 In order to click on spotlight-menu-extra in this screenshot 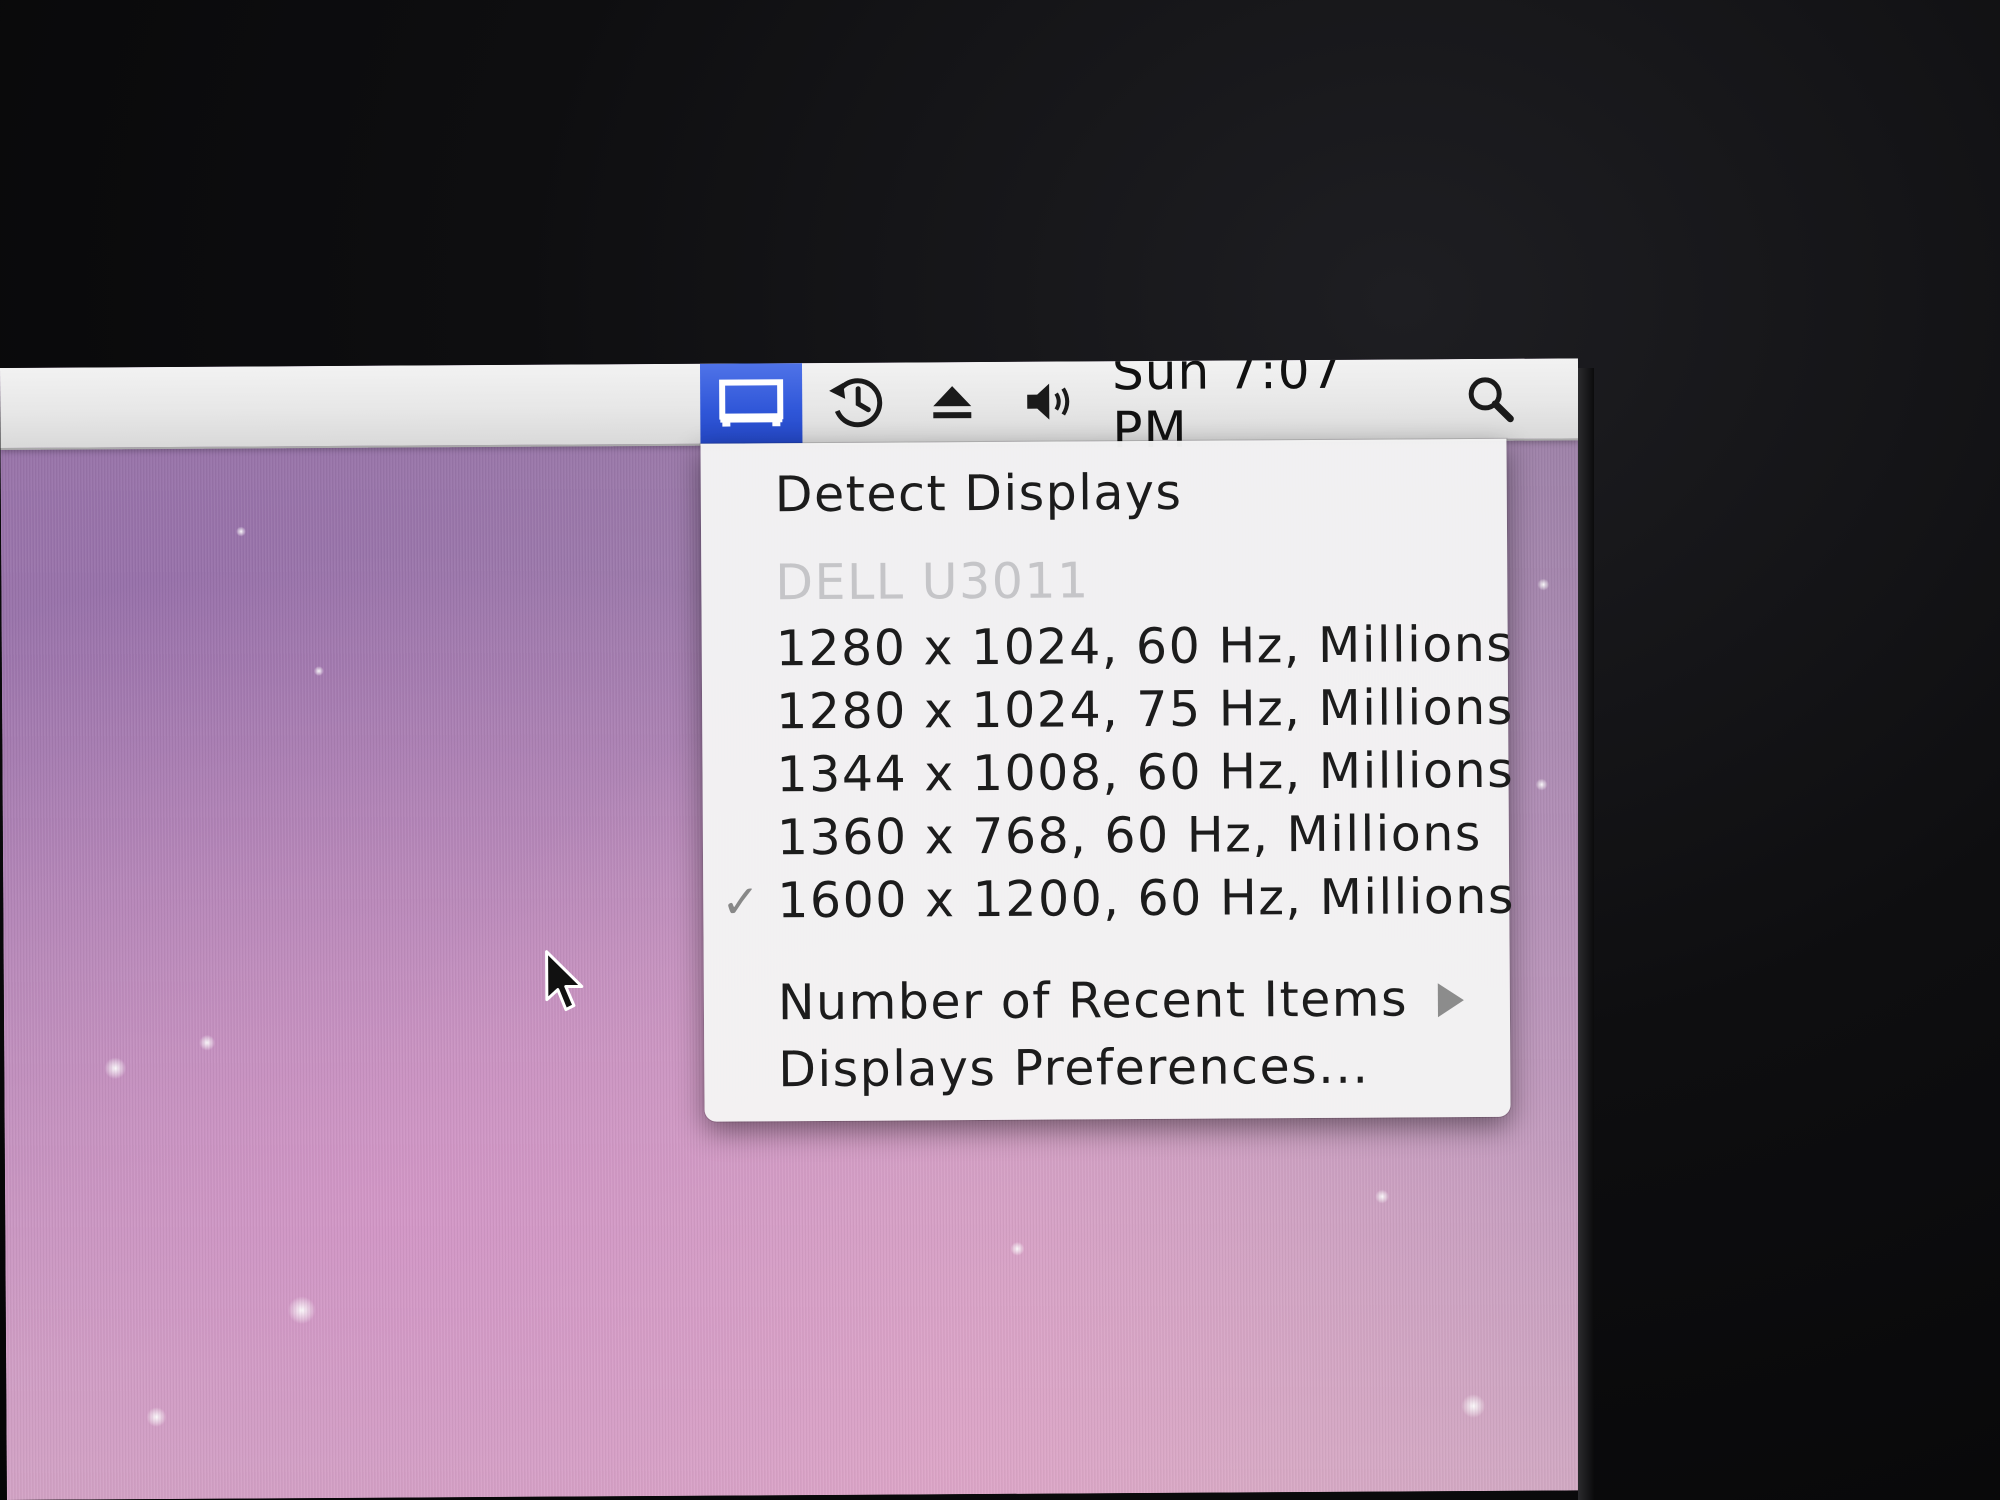, I will do `click(1490, 399)`.